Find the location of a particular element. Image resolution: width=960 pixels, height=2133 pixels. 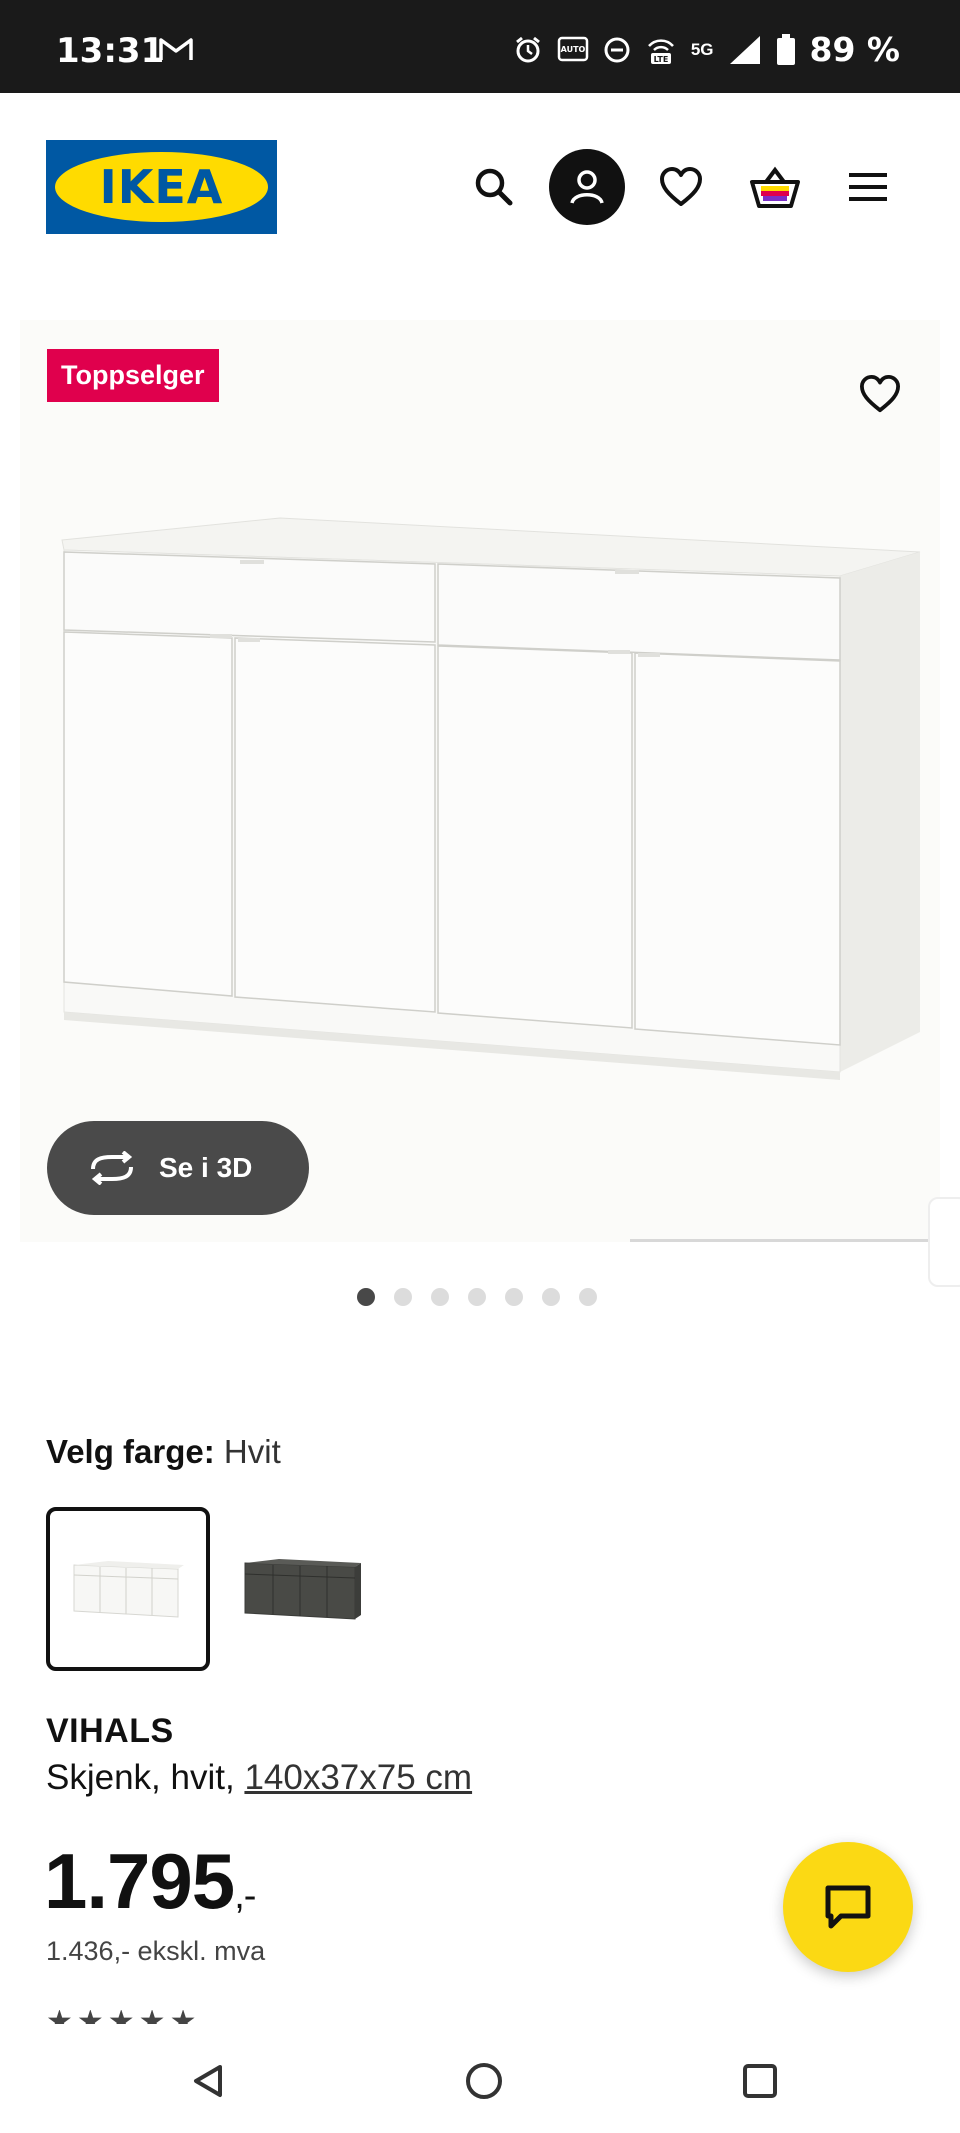

search-icon is located at coordinates (494, 187).